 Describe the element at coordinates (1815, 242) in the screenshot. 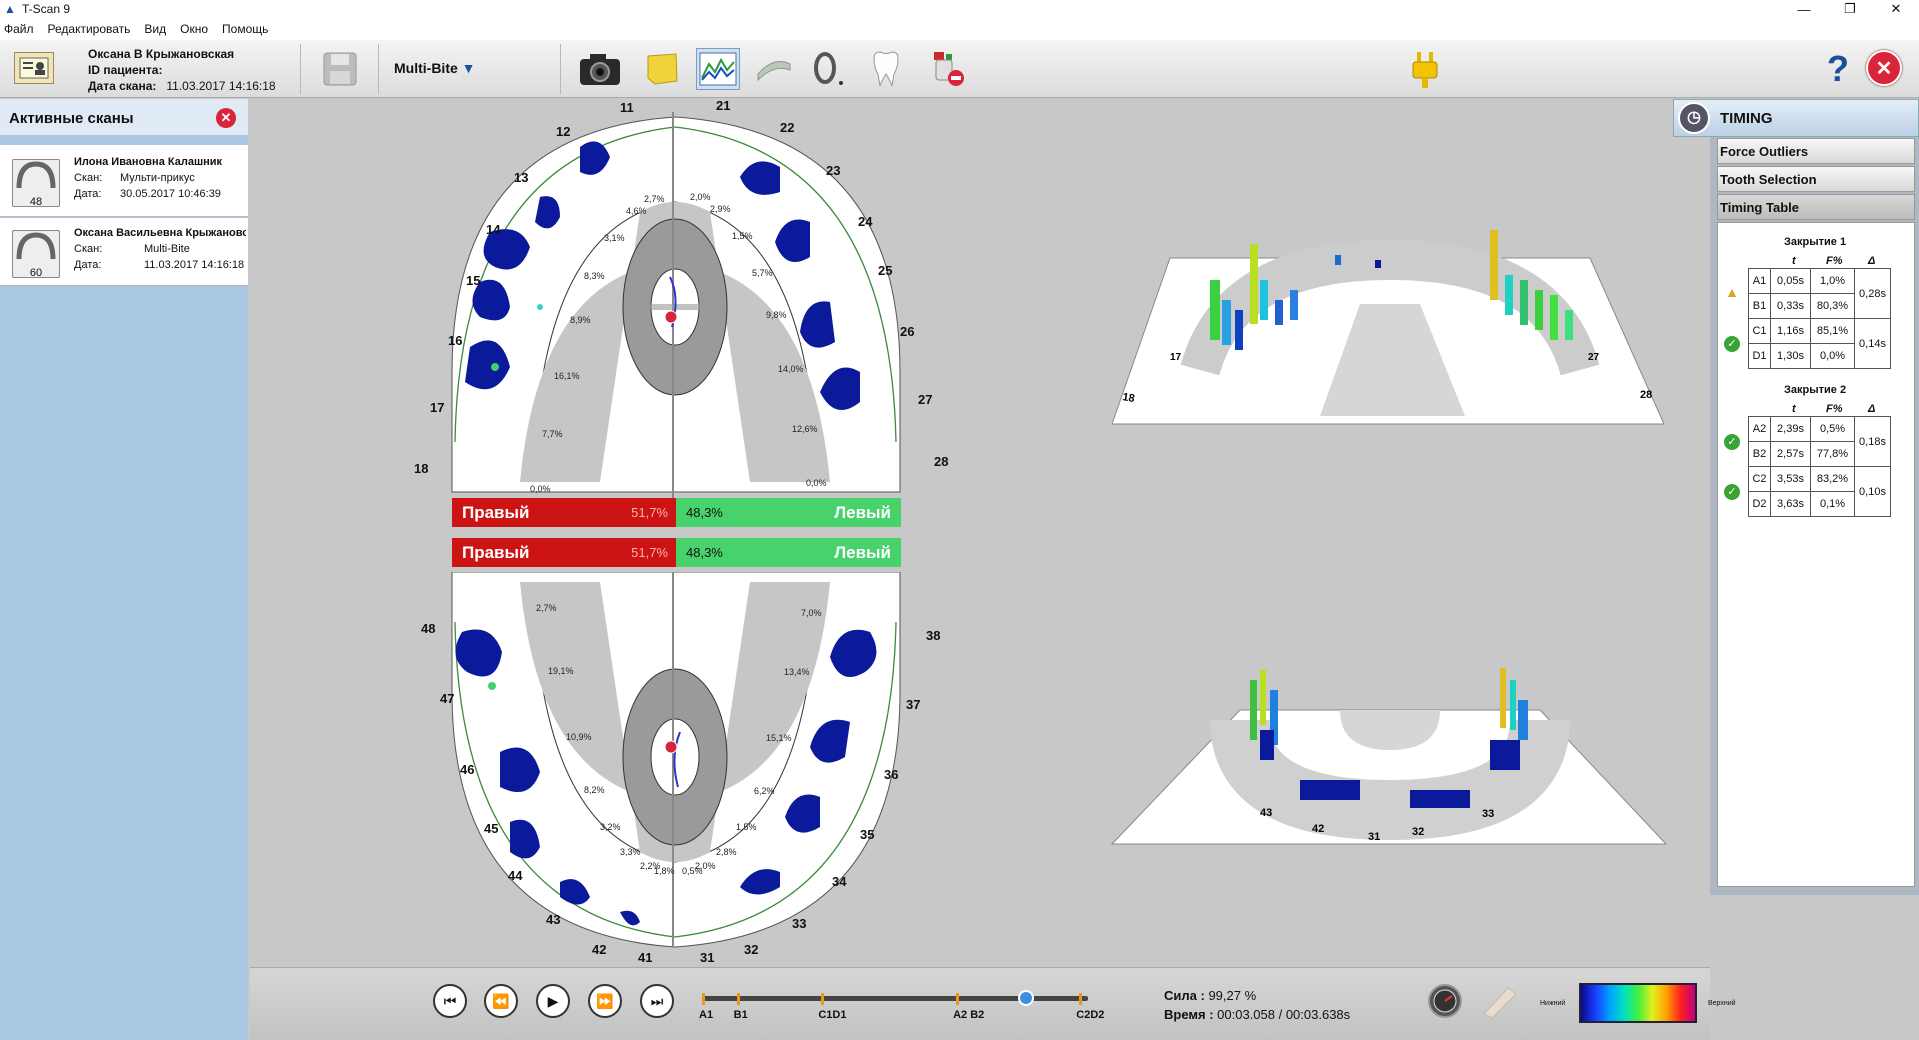

I see `closure-title: Закрытие 1` at that location.